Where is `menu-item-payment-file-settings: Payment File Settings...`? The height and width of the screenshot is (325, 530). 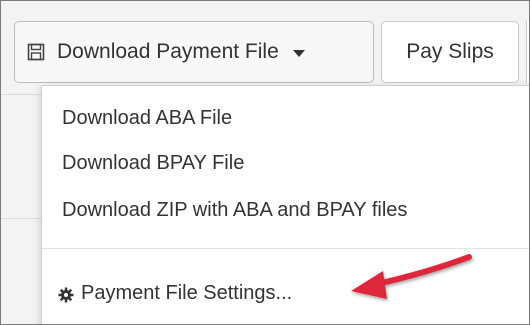
menu-item-payment-file-settings: Payment File Settings... is located at coordinates (175, 293).